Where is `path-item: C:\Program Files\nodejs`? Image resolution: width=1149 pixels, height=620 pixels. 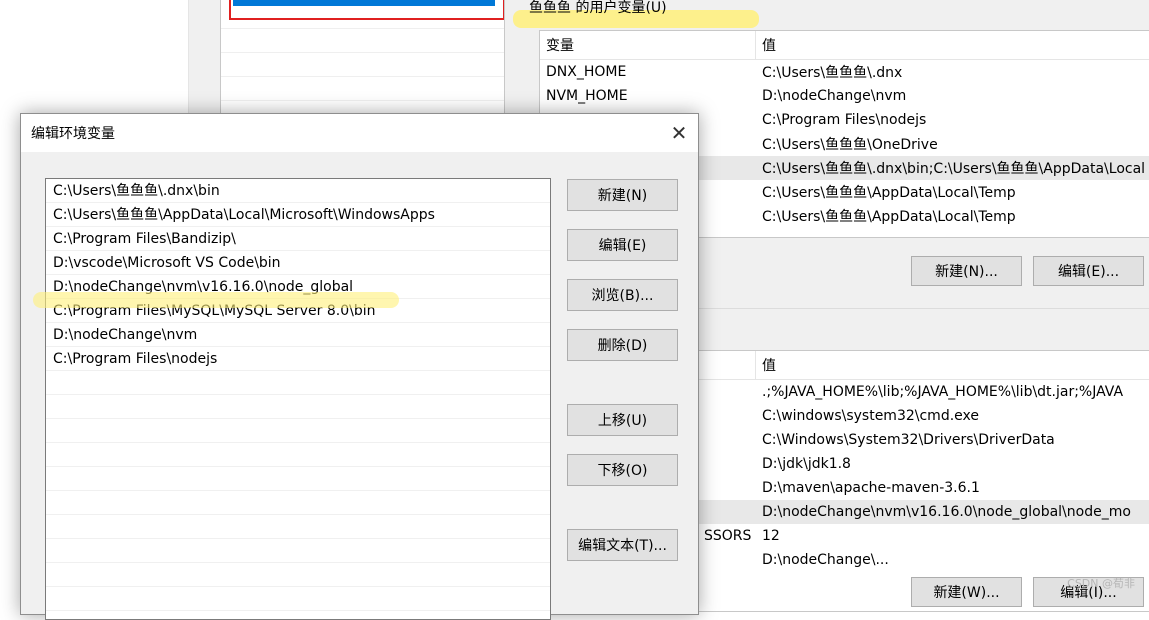
path-item: C:\Program Files\nodejs is located at coordinates (298, 359).